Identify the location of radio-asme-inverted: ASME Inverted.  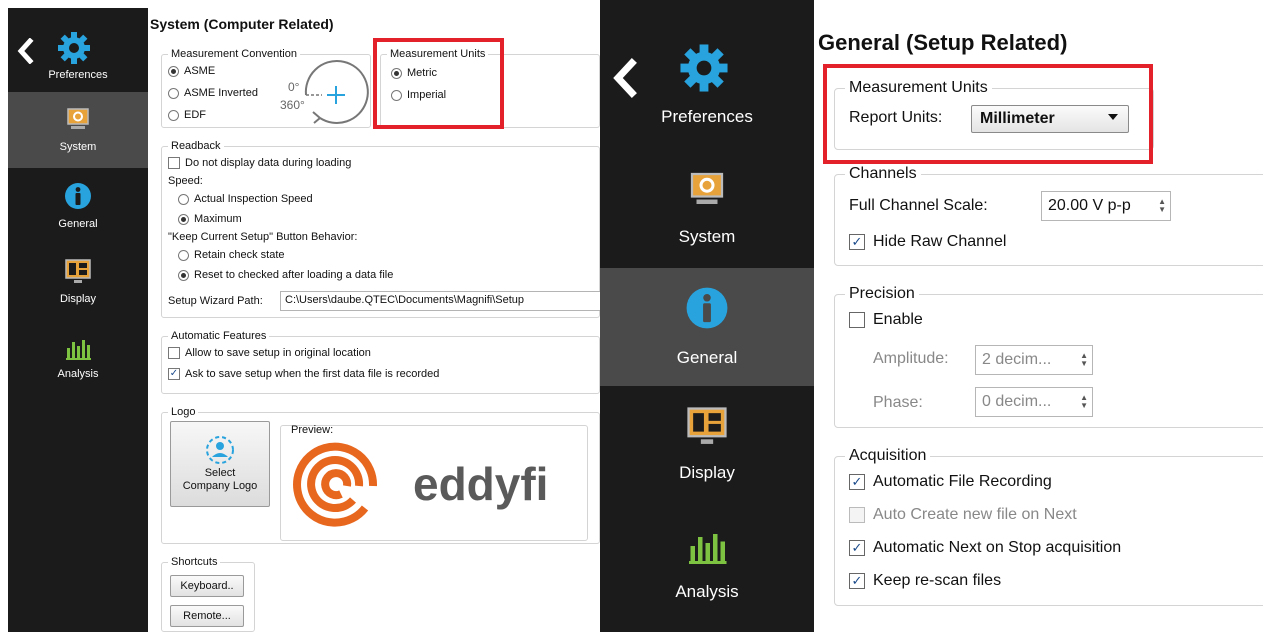
(213, 93).